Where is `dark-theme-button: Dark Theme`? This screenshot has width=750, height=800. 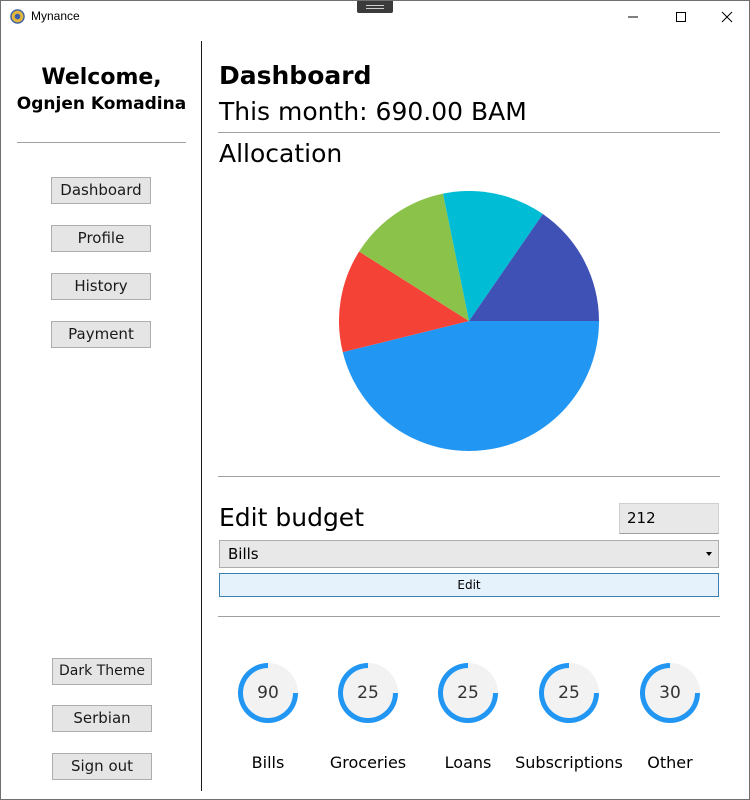
dark-theme-button: Dark Theme is located at coordinates (102, 671).